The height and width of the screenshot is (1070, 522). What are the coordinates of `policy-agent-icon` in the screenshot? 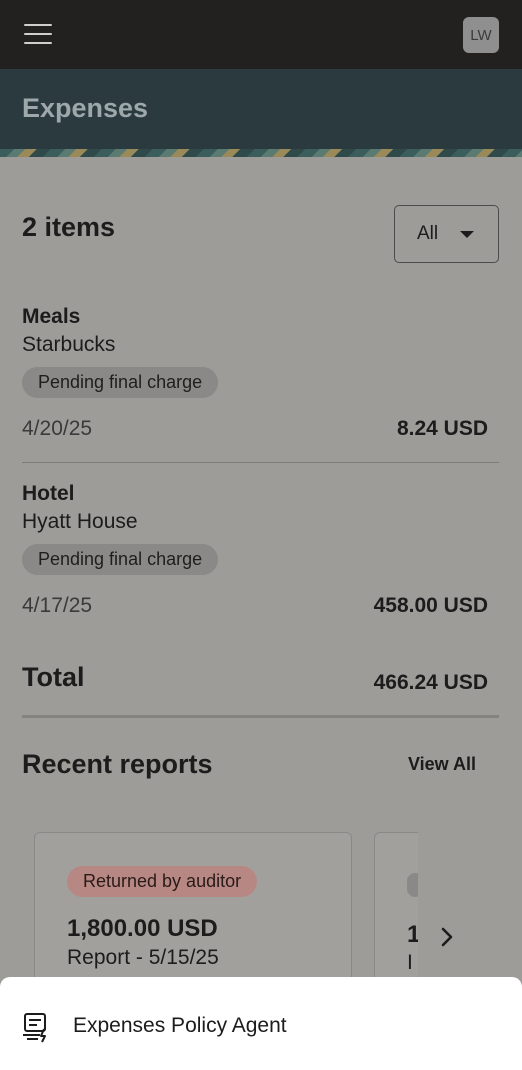 It's located at (36, 1027).